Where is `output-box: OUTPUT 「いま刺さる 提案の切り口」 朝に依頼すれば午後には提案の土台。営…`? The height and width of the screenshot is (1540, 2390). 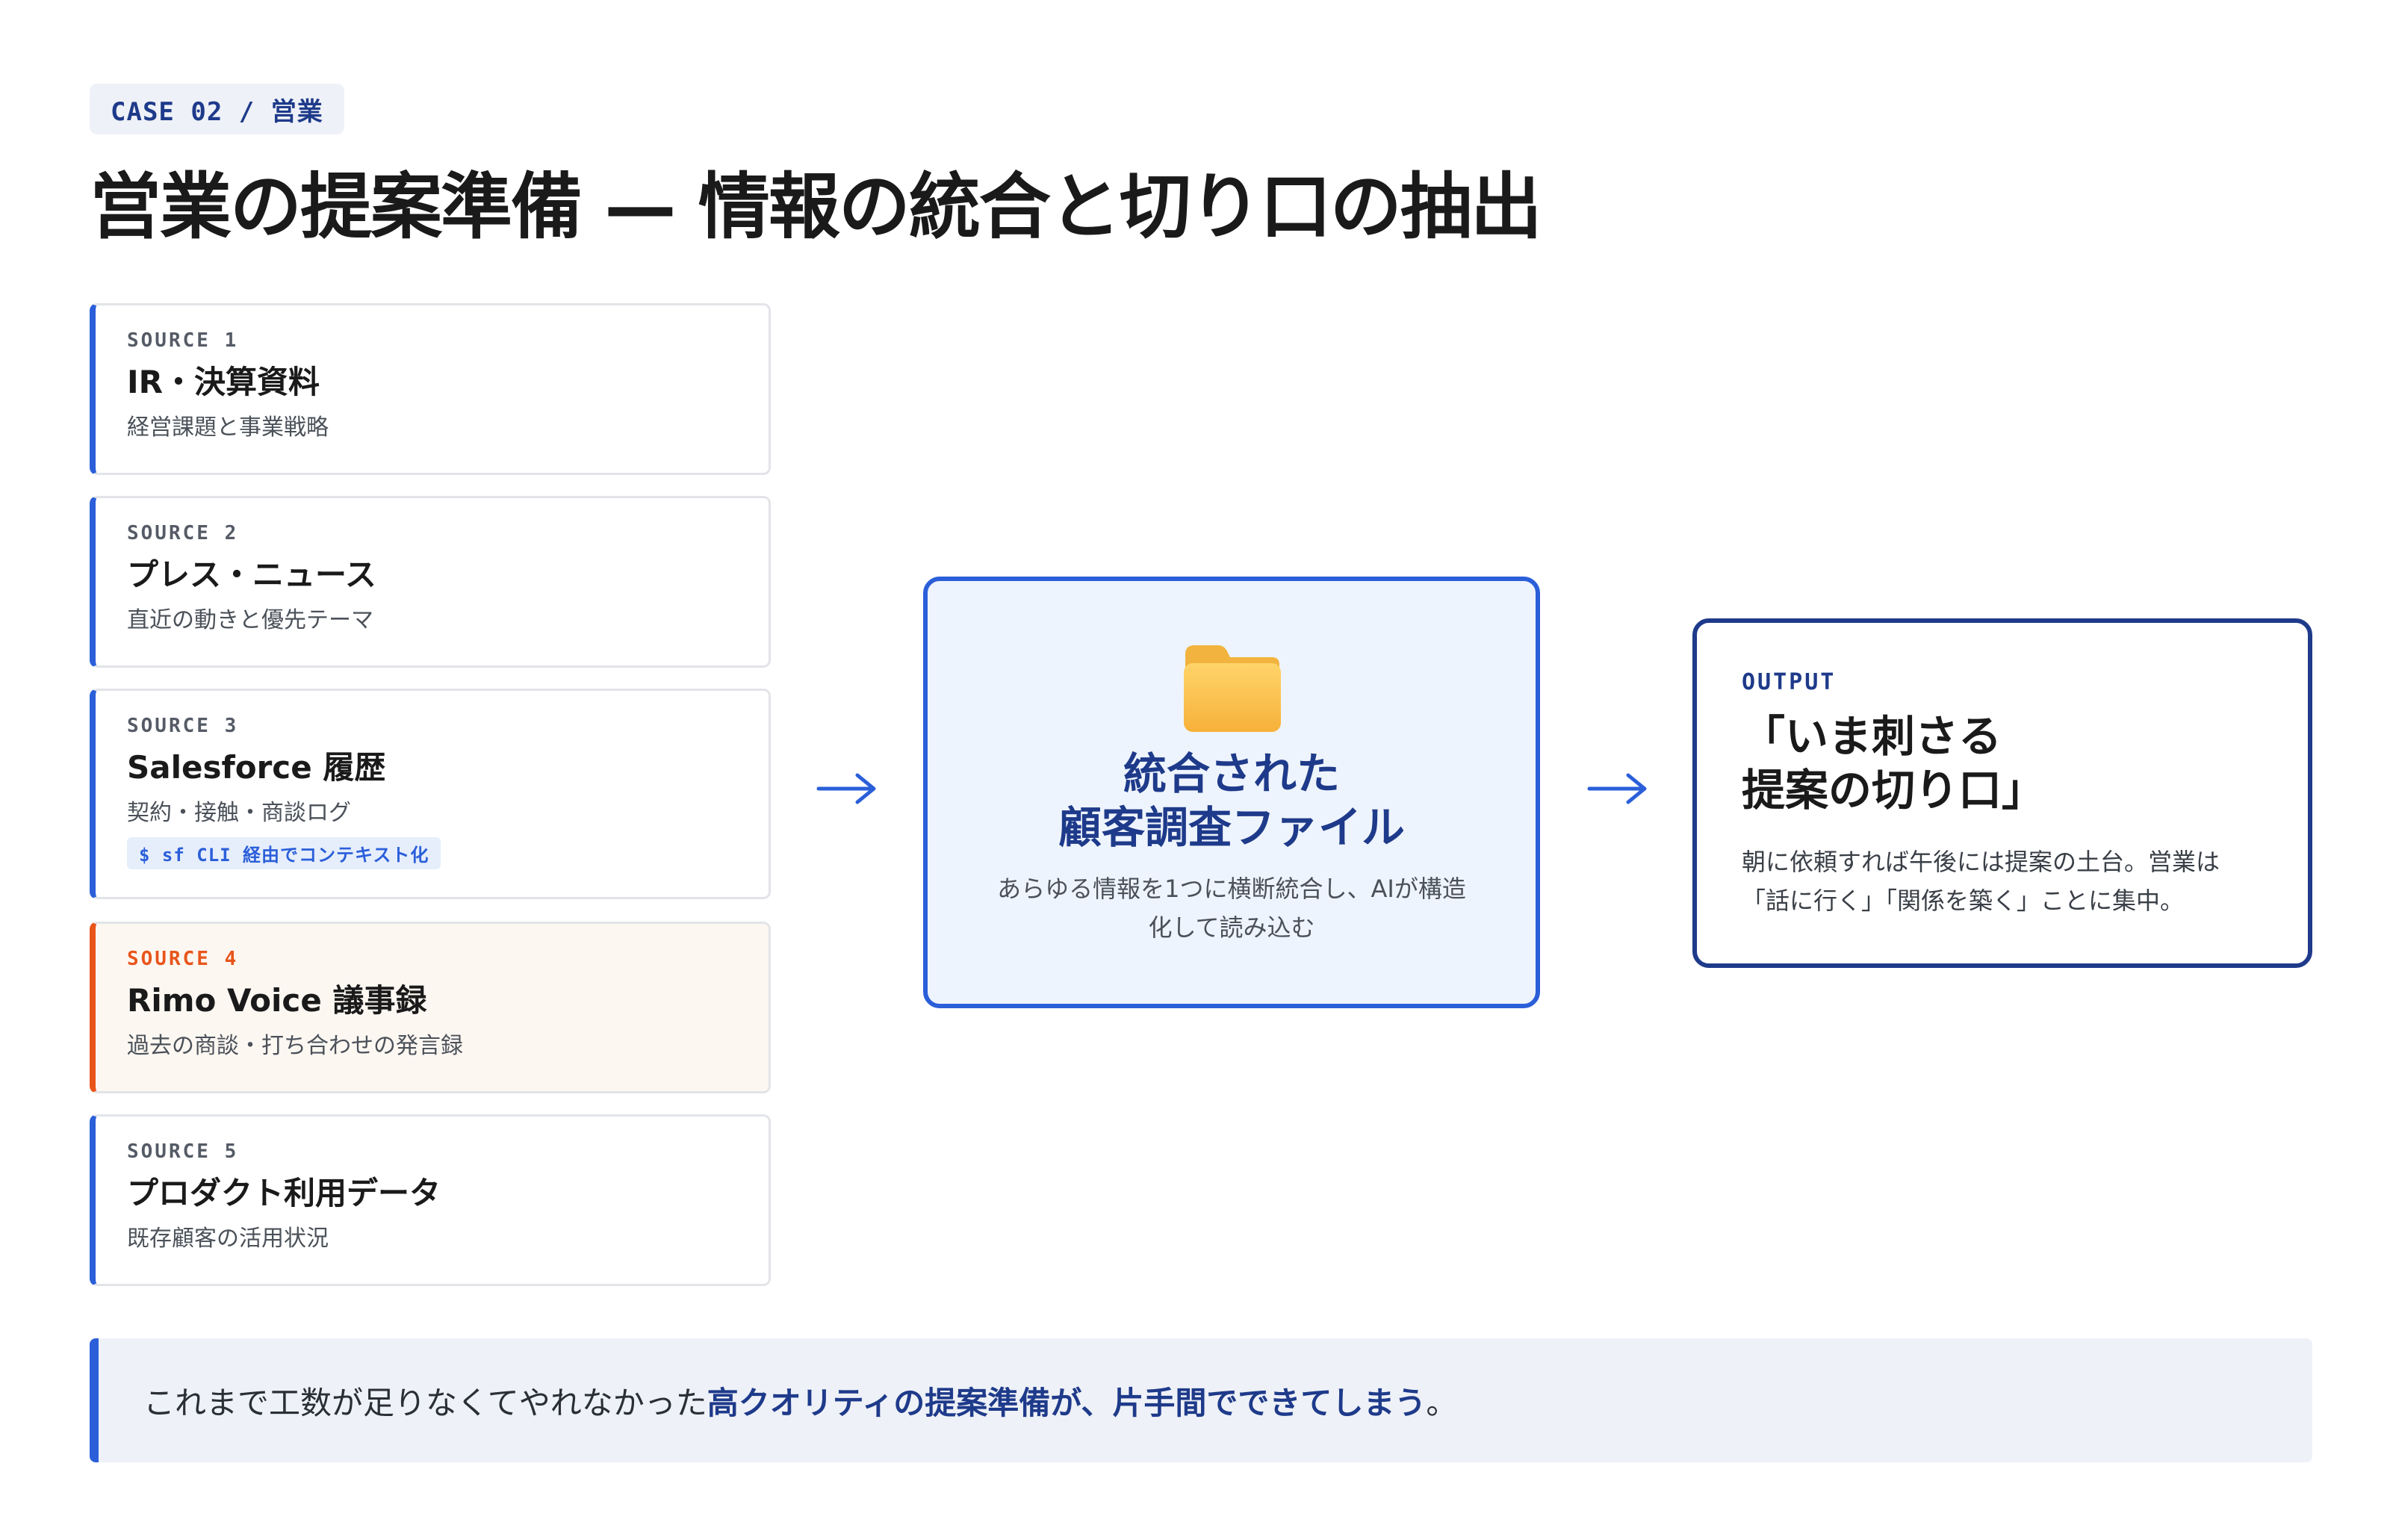 output-box: OUTPUT 「いま刺さる 提案の切り口」 朝に依頼すれば午後には提案の土台。営… is located at coordinates (2002, 793).